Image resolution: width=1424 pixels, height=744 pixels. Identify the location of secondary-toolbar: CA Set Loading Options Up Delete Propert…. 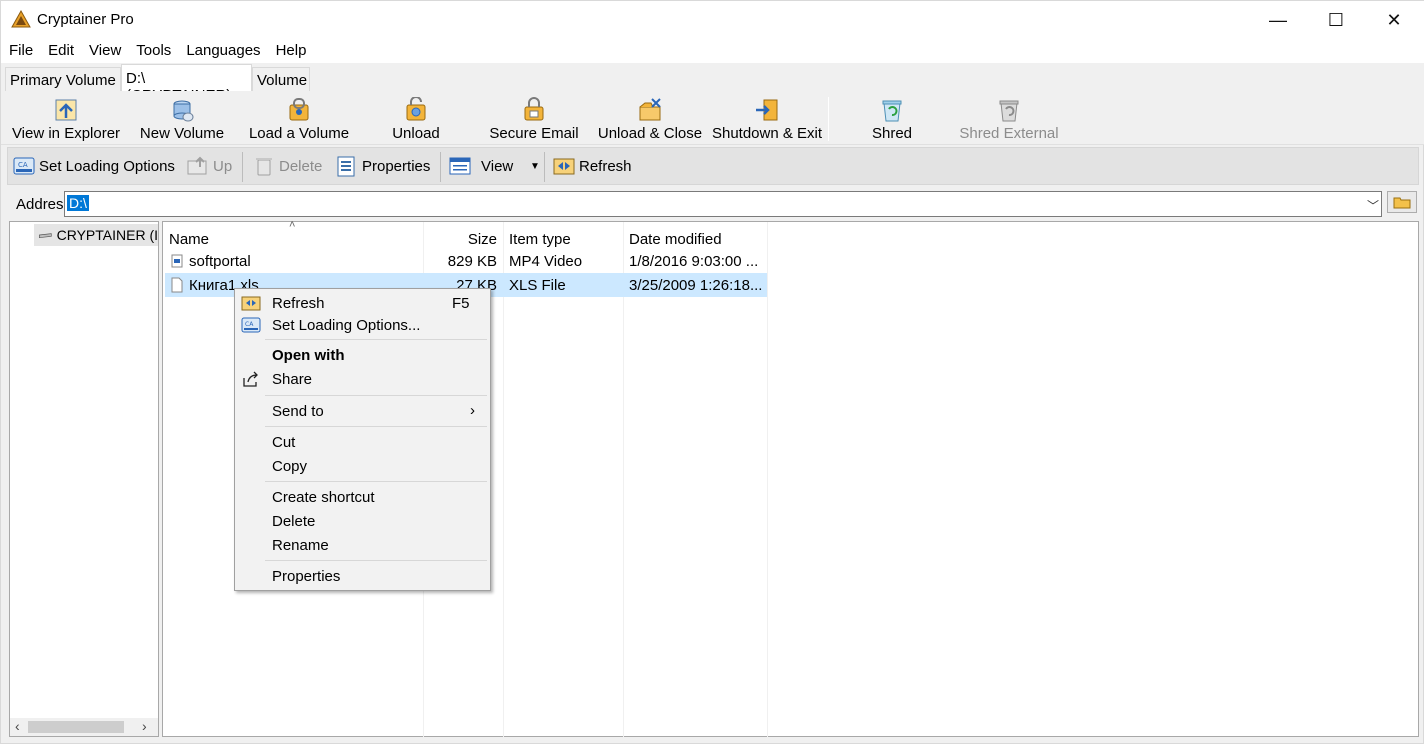
(713, 166).